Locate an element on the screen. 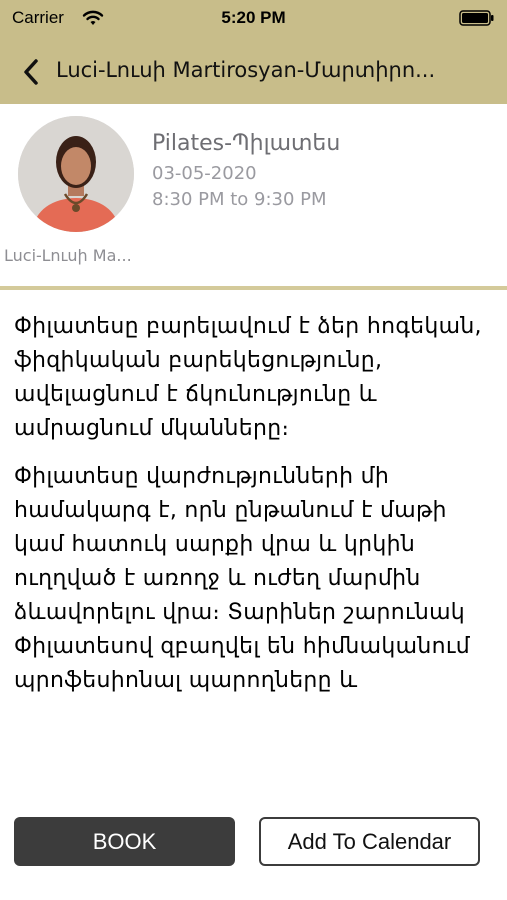  avatar is located at coordinates (76, 174).